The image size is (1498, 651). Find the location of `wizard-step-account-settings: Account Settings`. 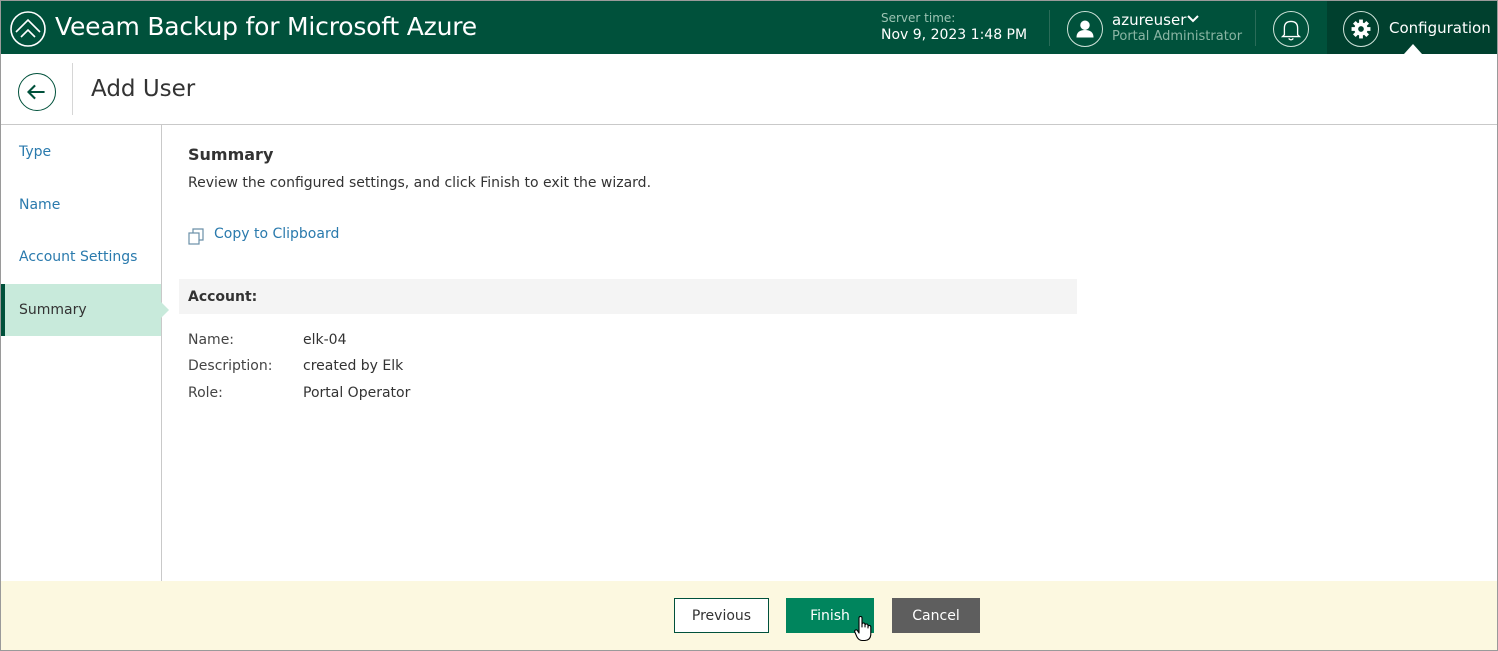

wizard-step-account-settings: Account Settings is located at coordinates (81, 257).